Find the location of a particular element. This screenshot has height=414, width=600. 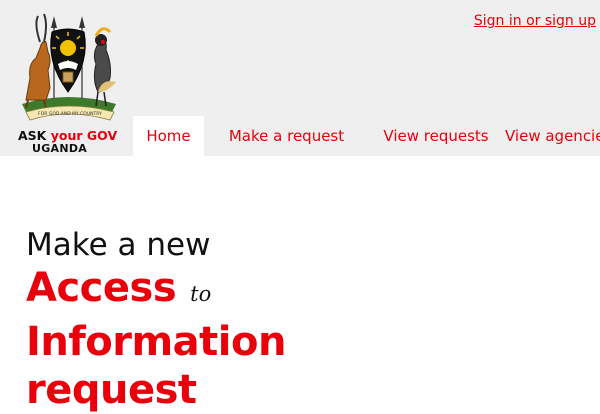

logo-gov: GOV is located at coordinates (102, 135).